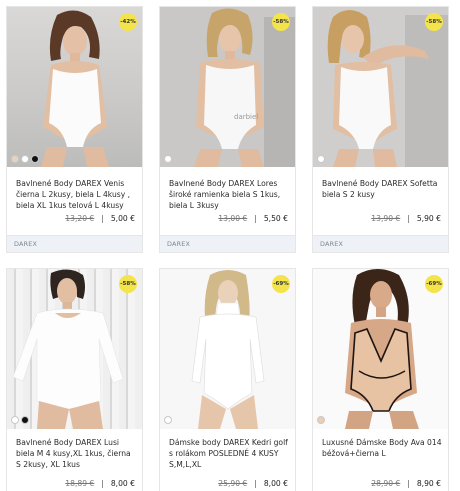 Image resolution: width=460 pixels, height=491 pixels. Describe the element at coordinates (275, 218) in the screenshot. I see `current-price: 5,50 €` at that location.